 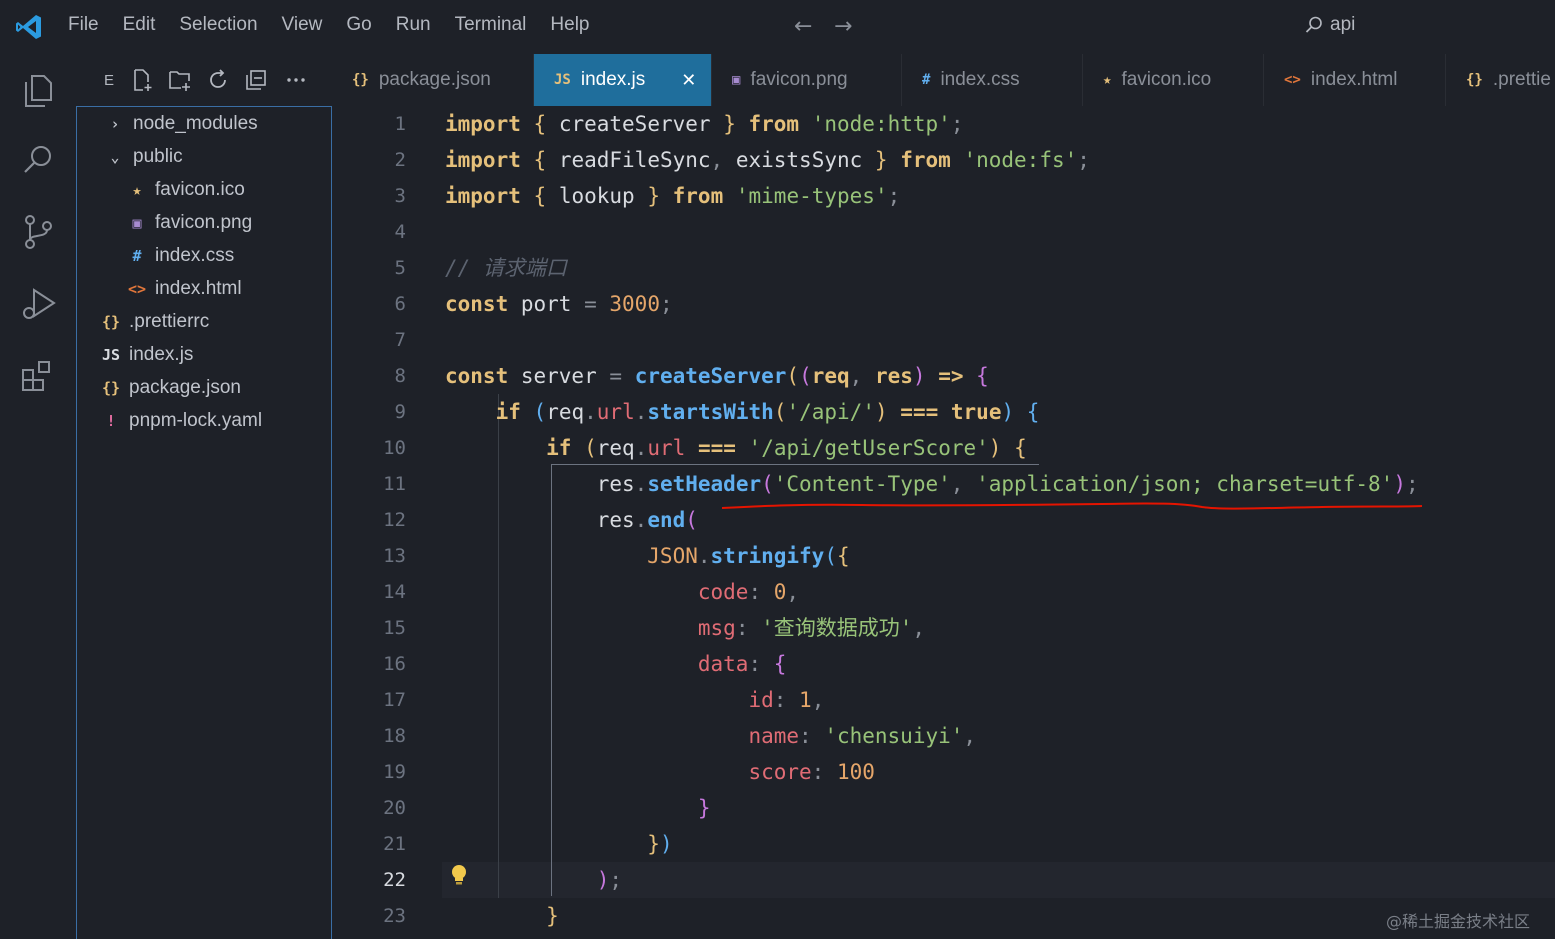 What do you see at coordinates (195, 123) in the screenshot?
I see `tree-item-label: node_modules` at bounding box center [195, 123].